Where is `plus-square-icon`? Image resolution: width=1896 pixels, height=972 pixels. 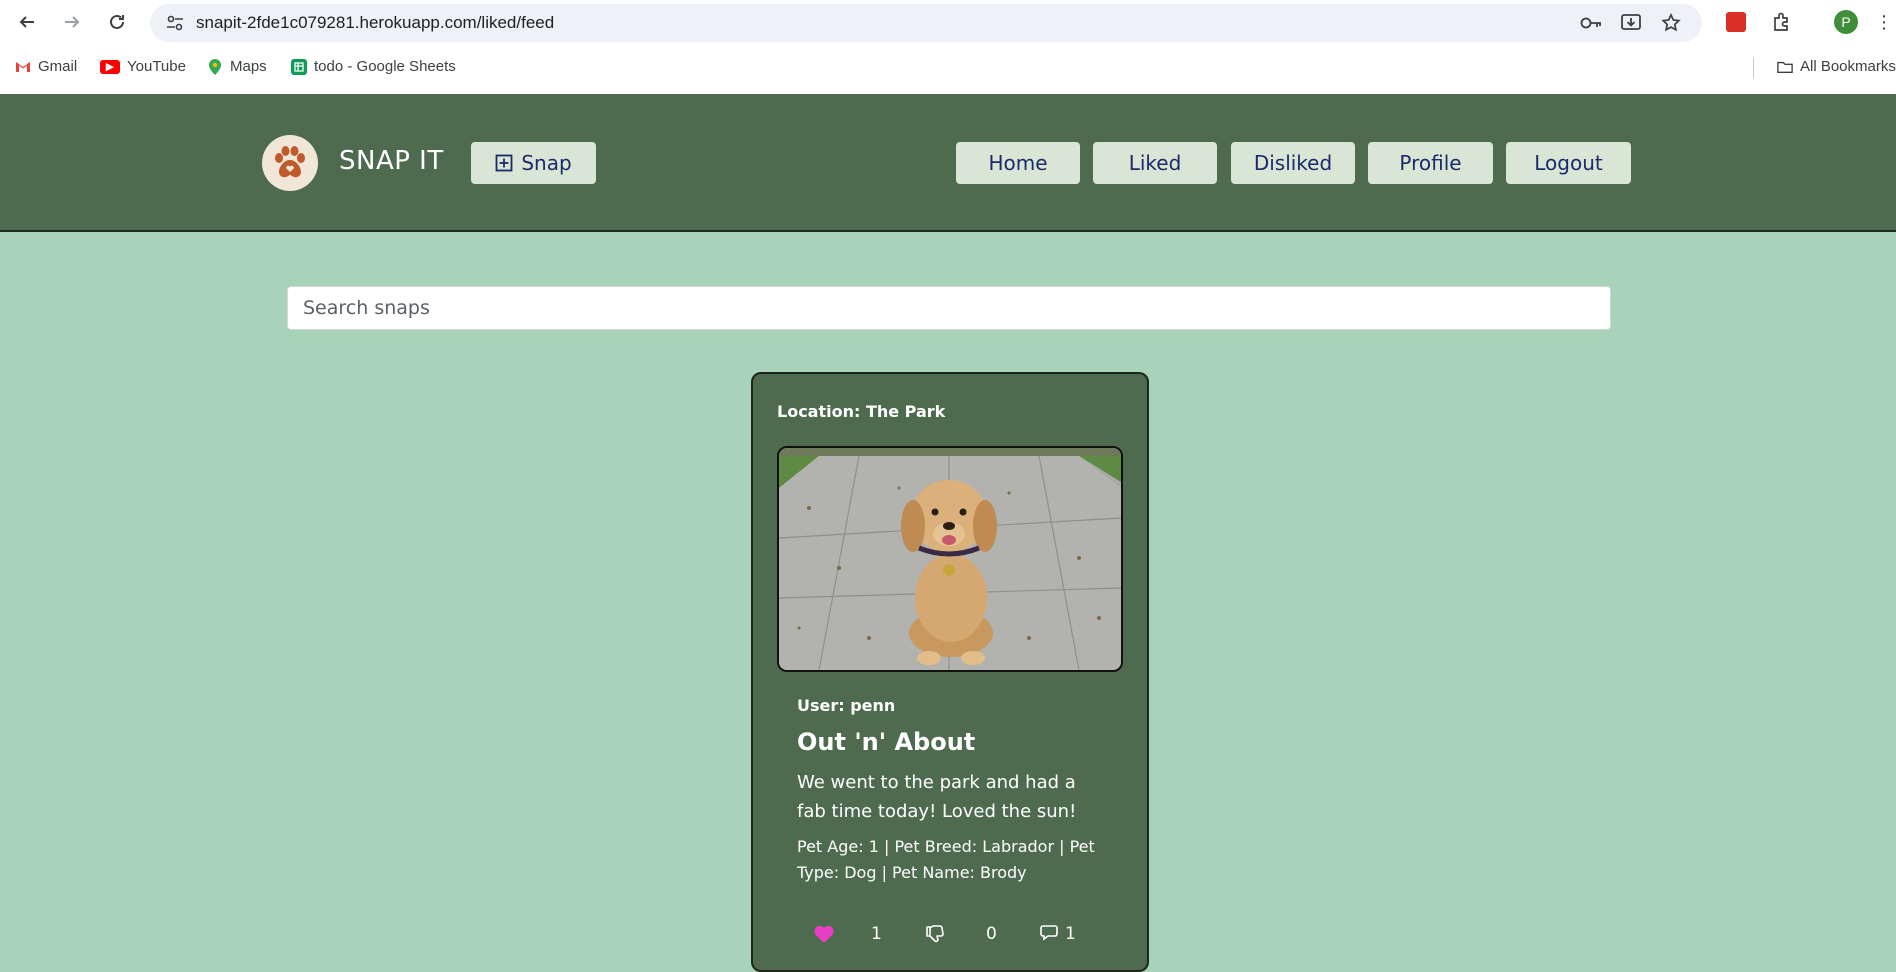
plus-square-icon is located at coordinates (504, 163).